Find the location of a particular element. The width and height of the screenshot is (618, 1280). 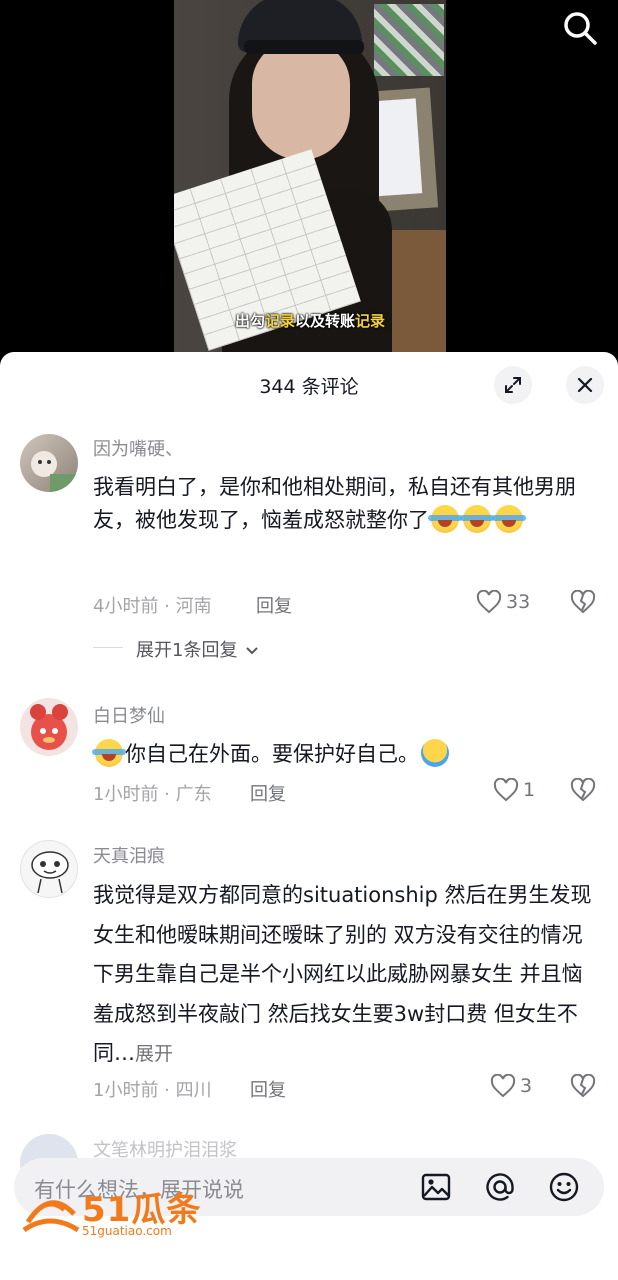

comment-text: 你自己在外面。要保护好自己。 is located at coordinates (345, 754).